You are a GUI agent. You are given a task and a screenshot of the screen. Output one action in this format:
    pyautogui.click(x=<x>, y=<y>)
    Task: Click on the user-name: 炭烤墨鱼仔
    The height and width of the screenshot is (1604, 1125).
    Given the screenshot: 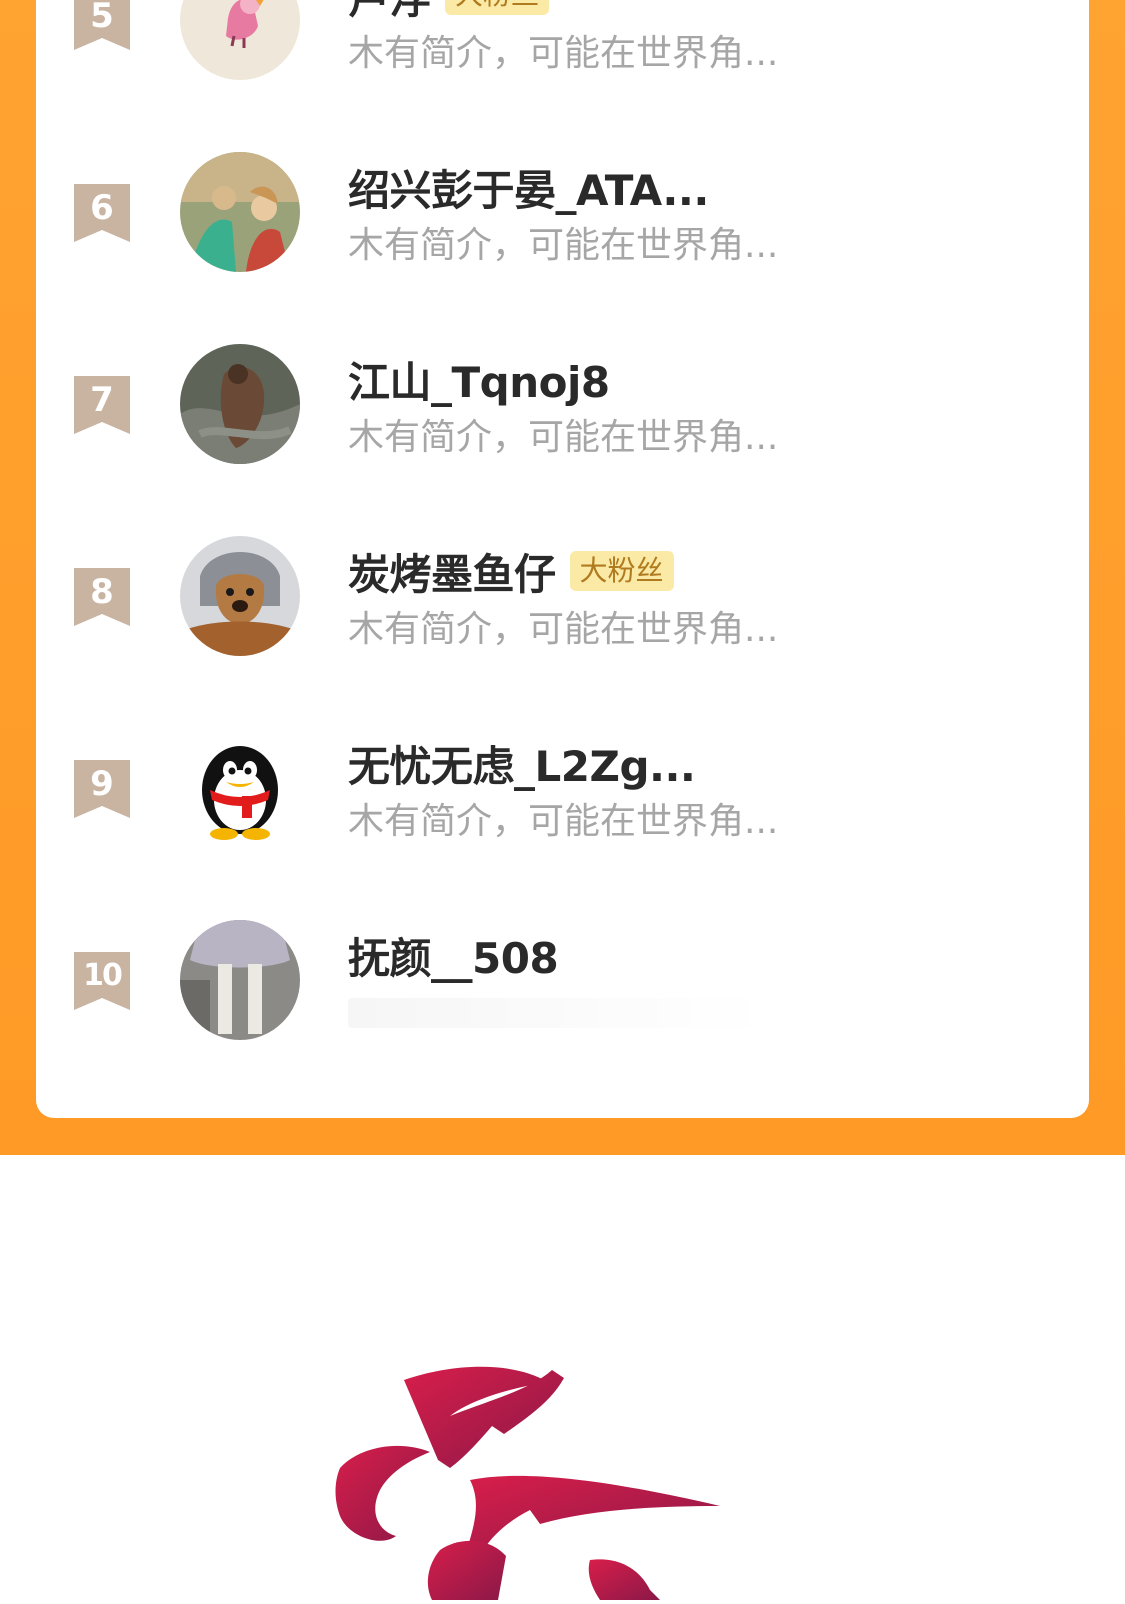 What is the action you would take?
    pyautogui.click(x=452, y=571)
    